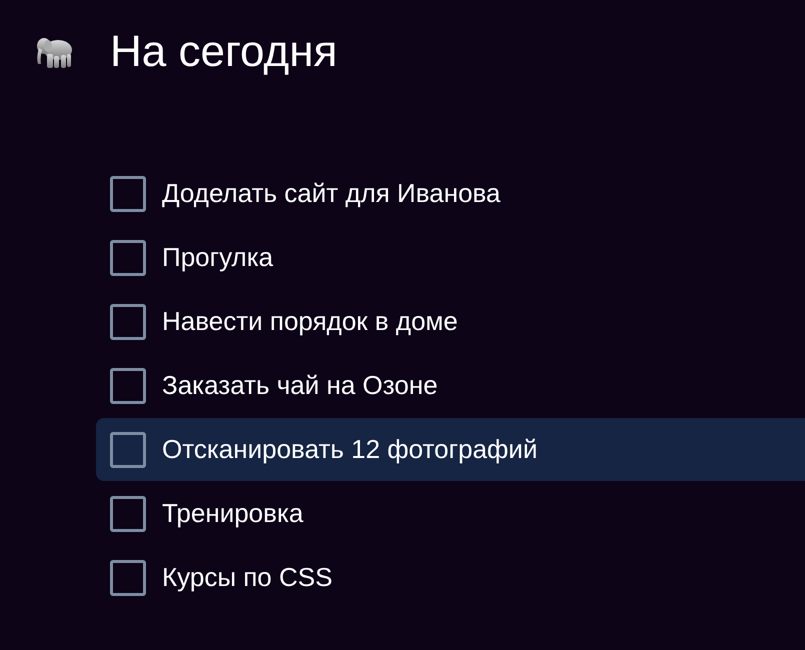  What do you see at coordinates (218, 257) in the screenshot?
I see `task-label: Прогулка` at bounding box center [218, 257].